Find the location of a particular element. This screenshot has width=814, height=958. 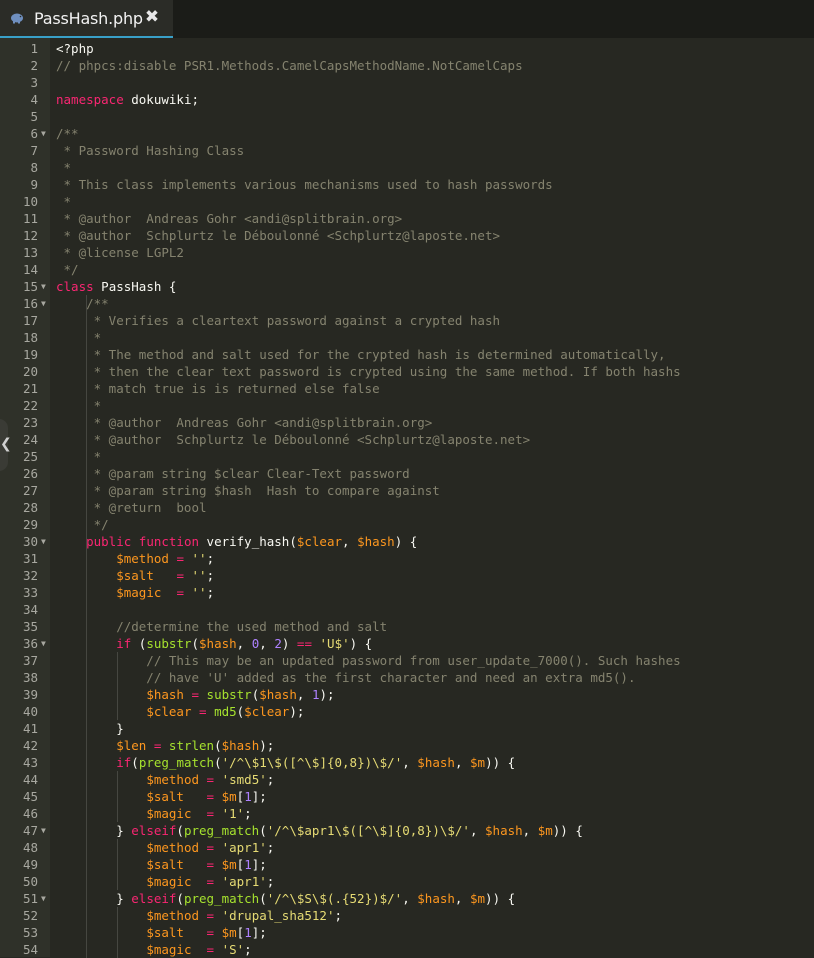

line-number: 54 is located at coordinates (30, 949).